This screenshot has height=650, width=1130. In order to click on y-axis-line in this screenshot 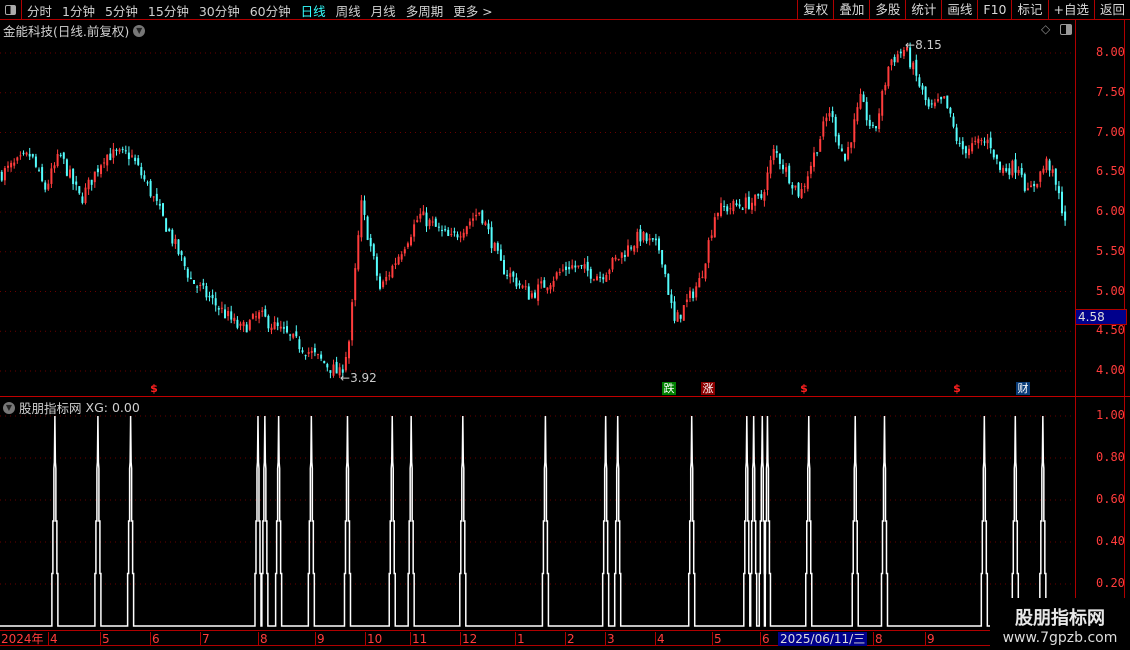, I will do `click(1075, 325)`.